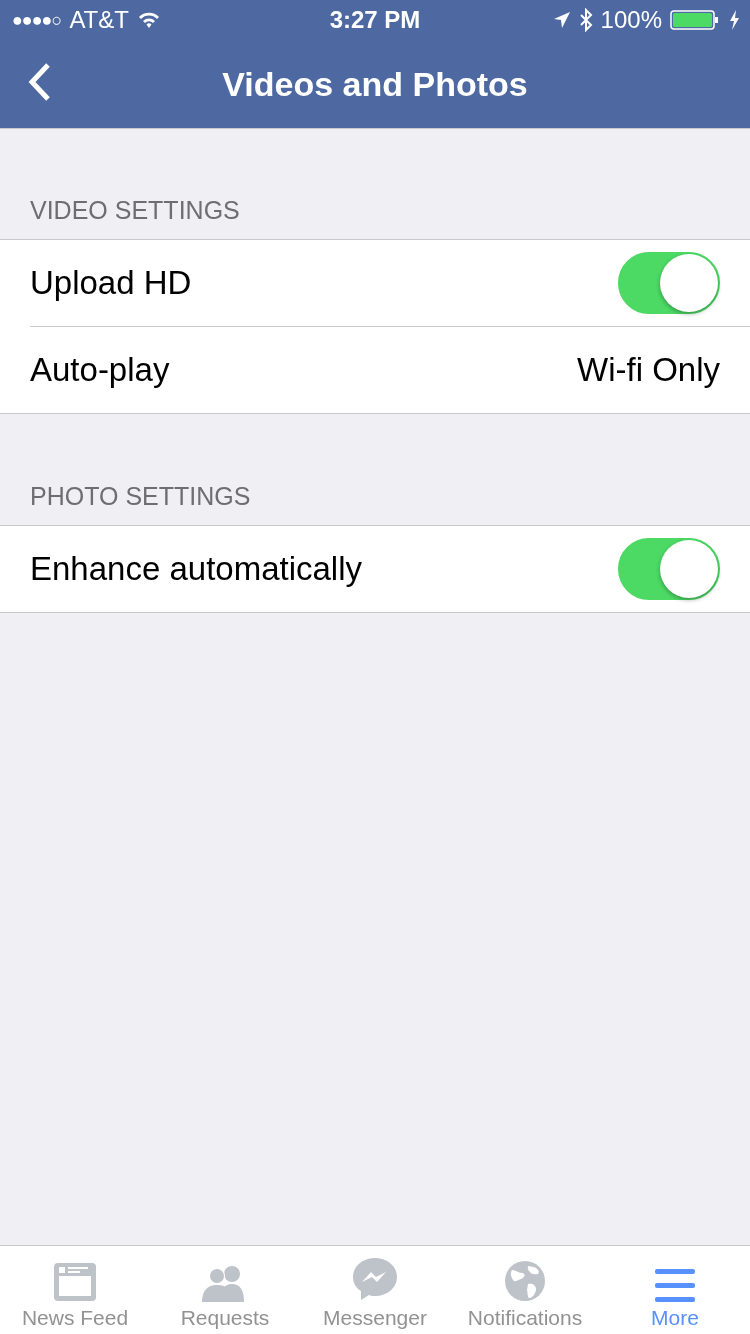 Image resolution: width=750 pixels, height=1334 pixels. I want to click on setting-label: Enhance automatically, so click(196, 569).